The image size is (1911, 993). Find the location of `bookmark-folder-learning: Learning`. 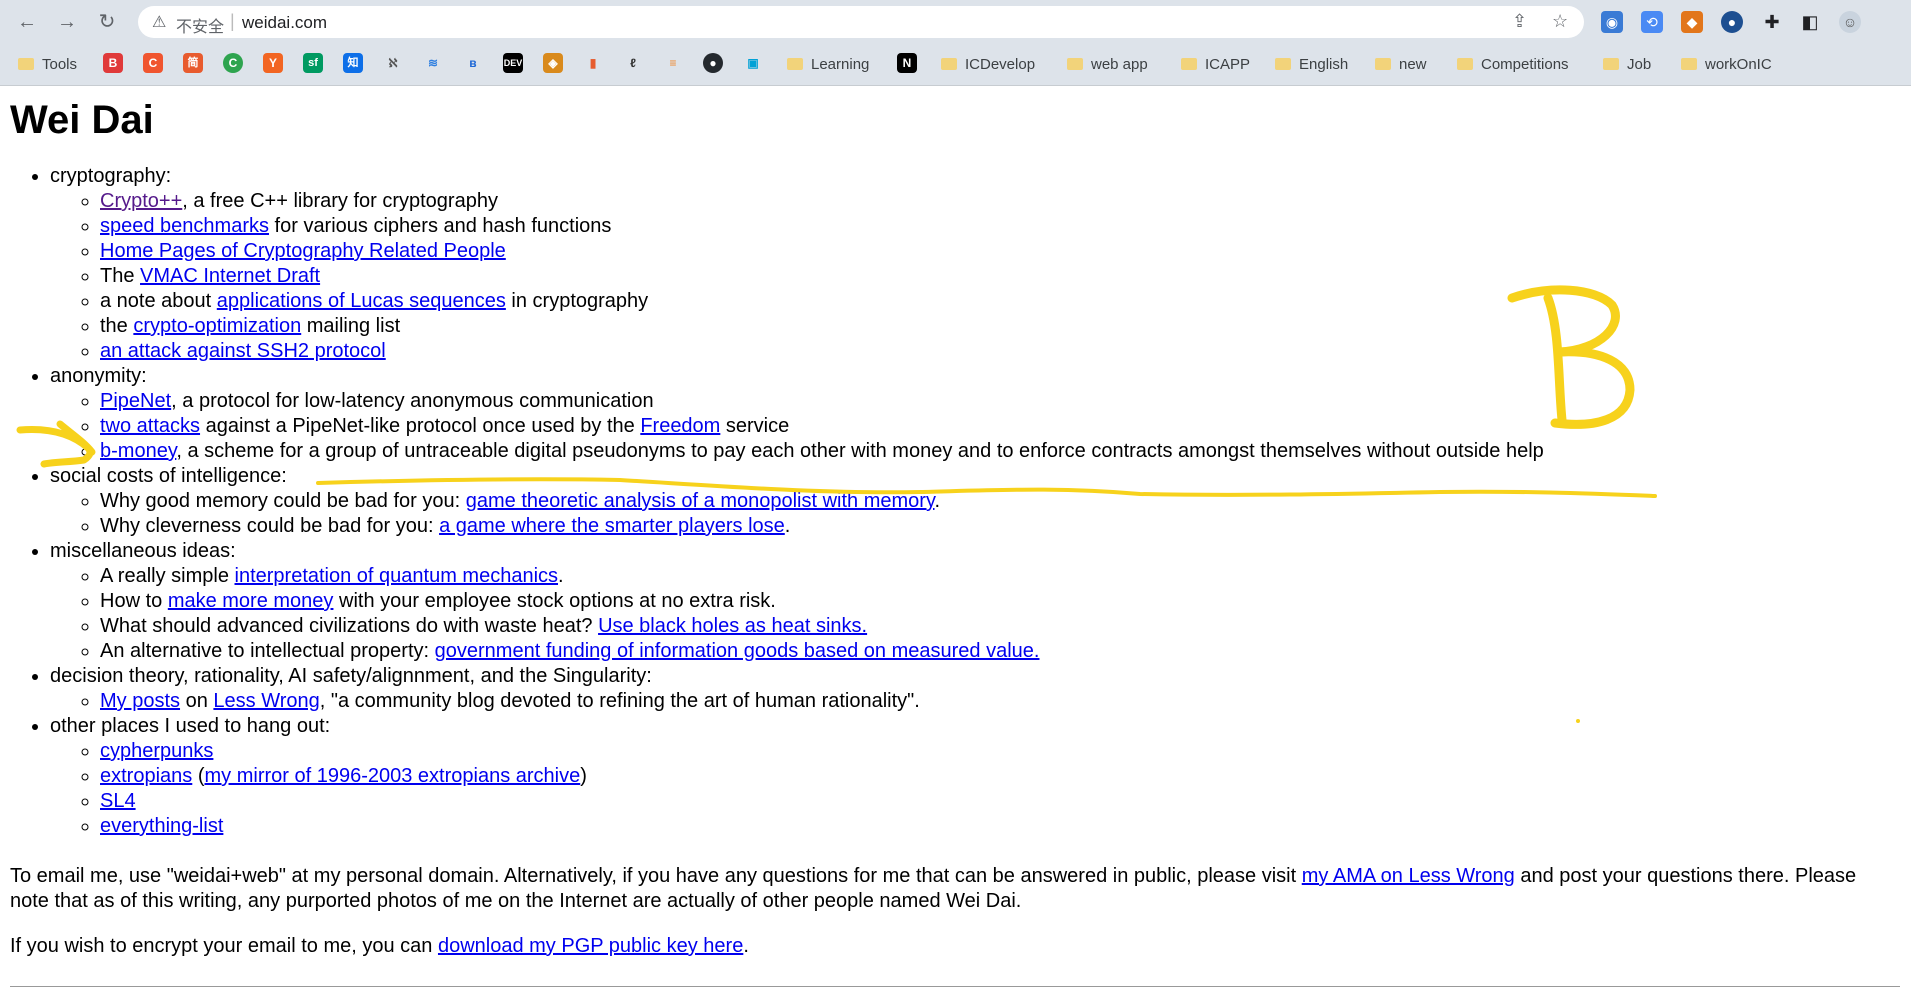

bookmark-folder-learning: Learning is located at coordinates (828, 64).